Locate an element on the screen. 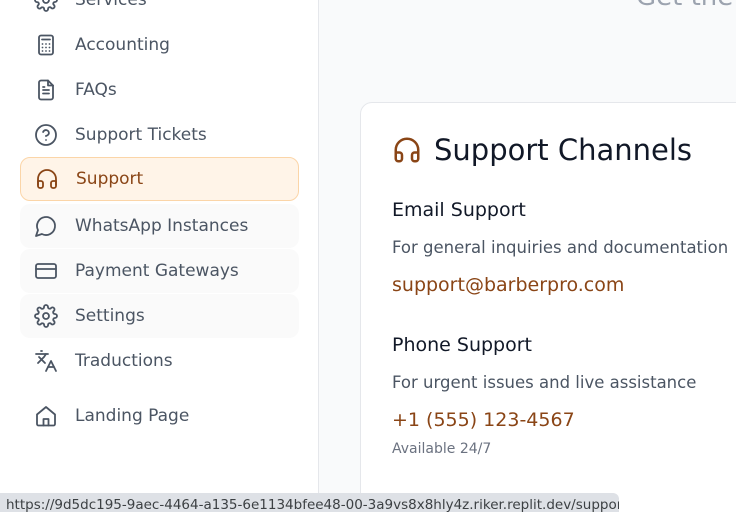 The image size is (736, 512). phone-support-title: Phone Support is located at coordinates (462, 345).